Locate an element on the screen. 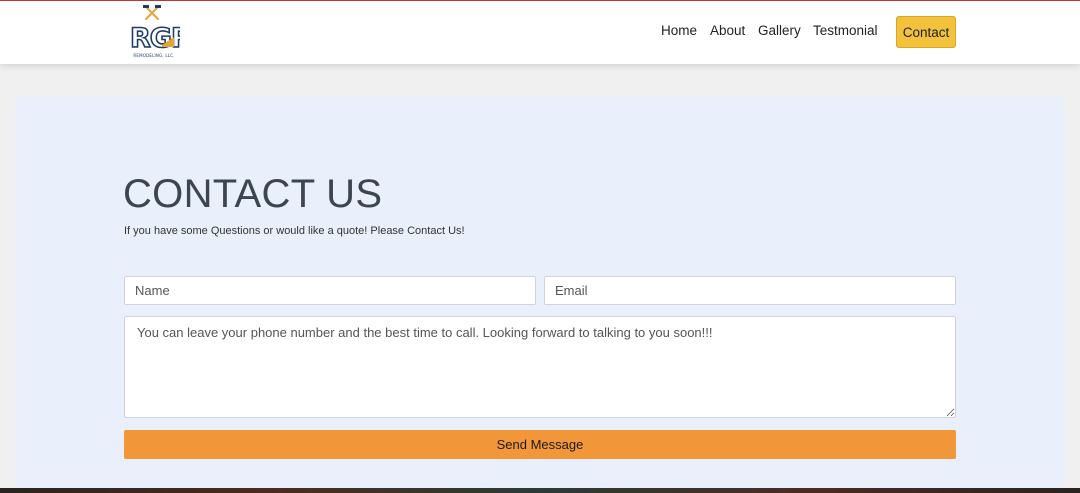 Image resolution: width=1080 pixels, height=493 pixels. nav-about: About is located at coordinates (727, 30).